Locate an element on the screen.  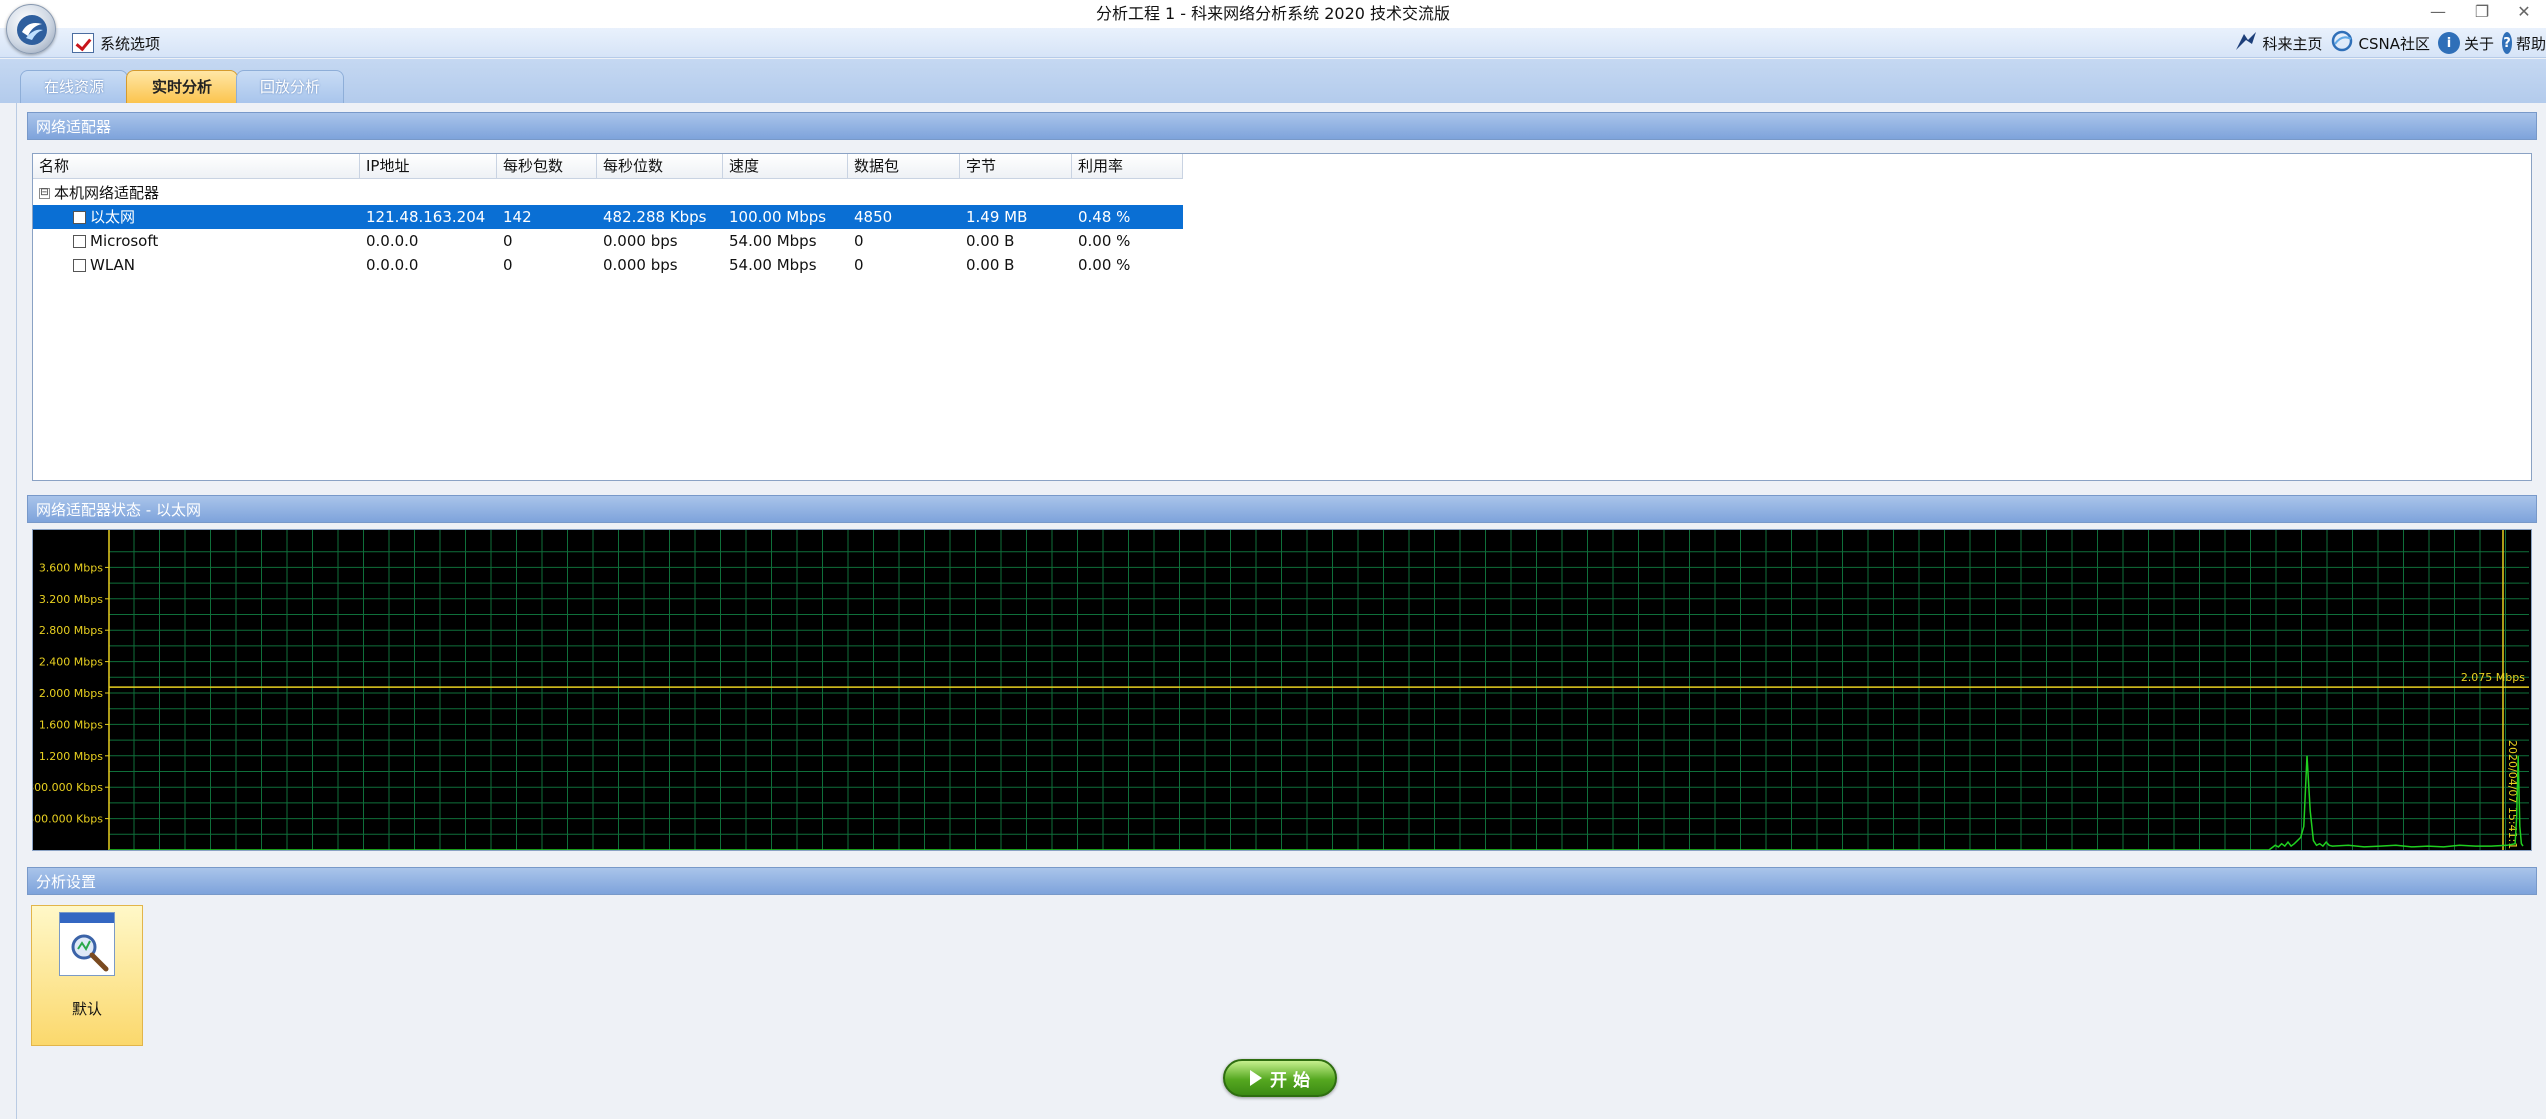
close-button: ✕ is located at coordinates (2524, 12).